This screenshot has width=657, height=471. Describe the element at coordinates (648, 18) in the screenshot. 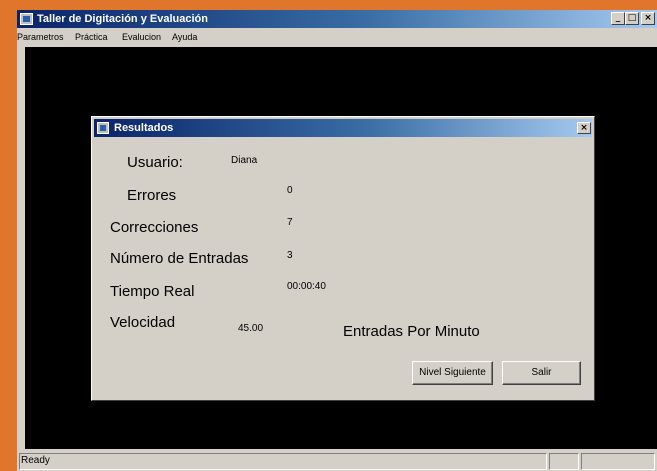

I see `close-button: ×` at that location.